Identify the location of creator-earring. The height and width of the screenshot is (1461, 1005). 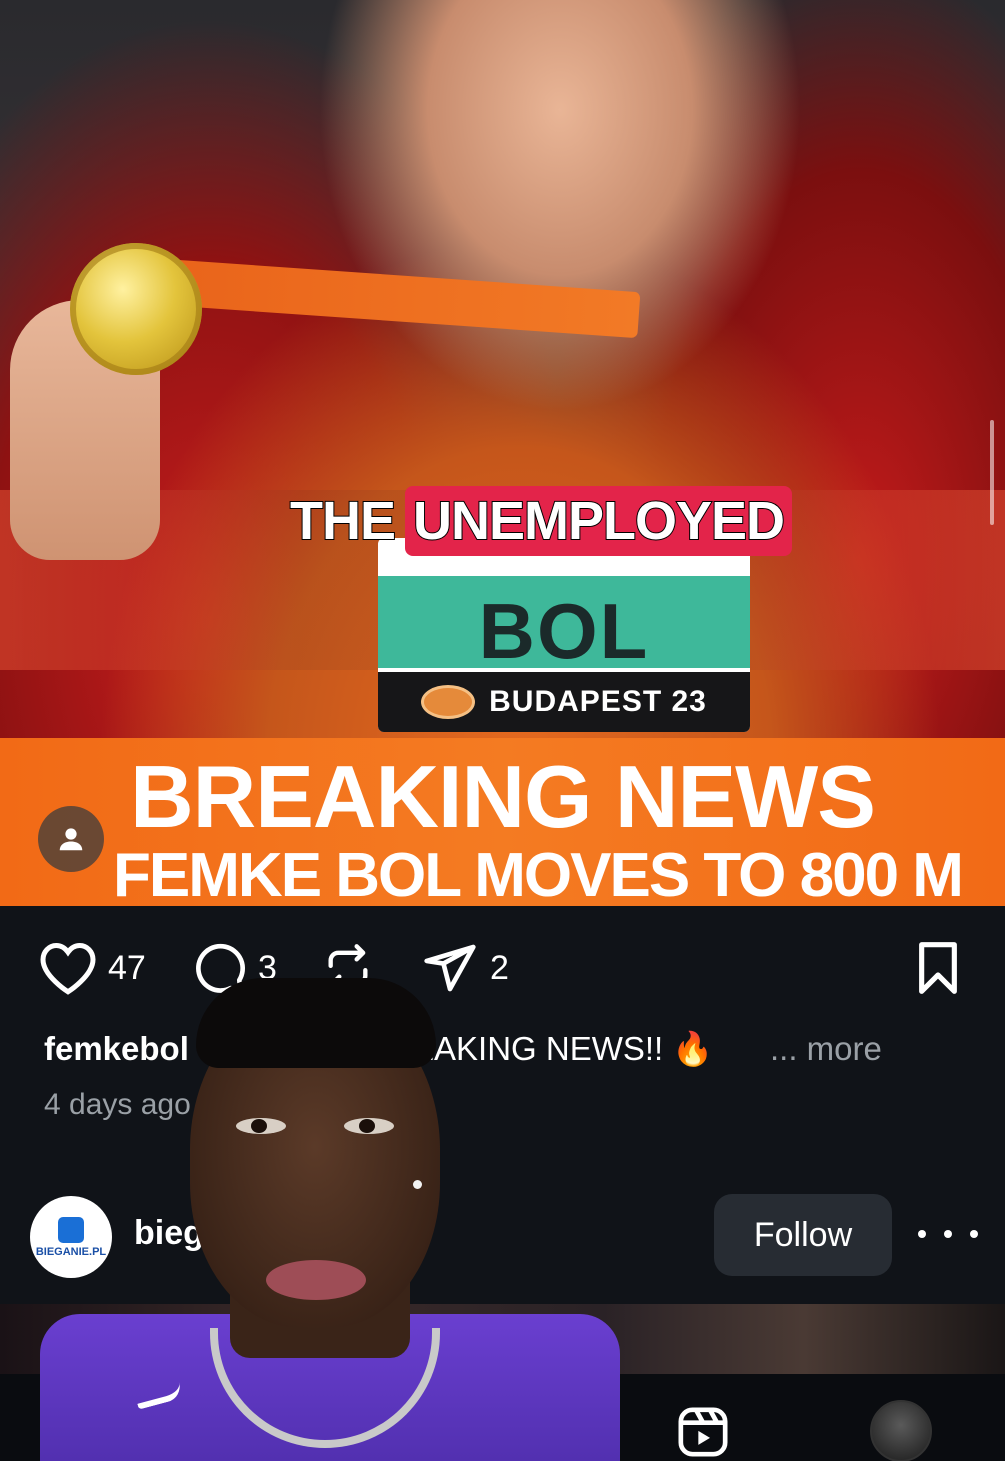
(417, 1184).